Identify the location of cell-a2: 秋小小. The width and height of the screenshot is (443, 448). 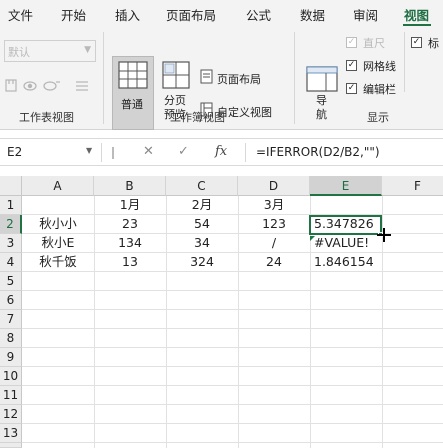
(58, 223).